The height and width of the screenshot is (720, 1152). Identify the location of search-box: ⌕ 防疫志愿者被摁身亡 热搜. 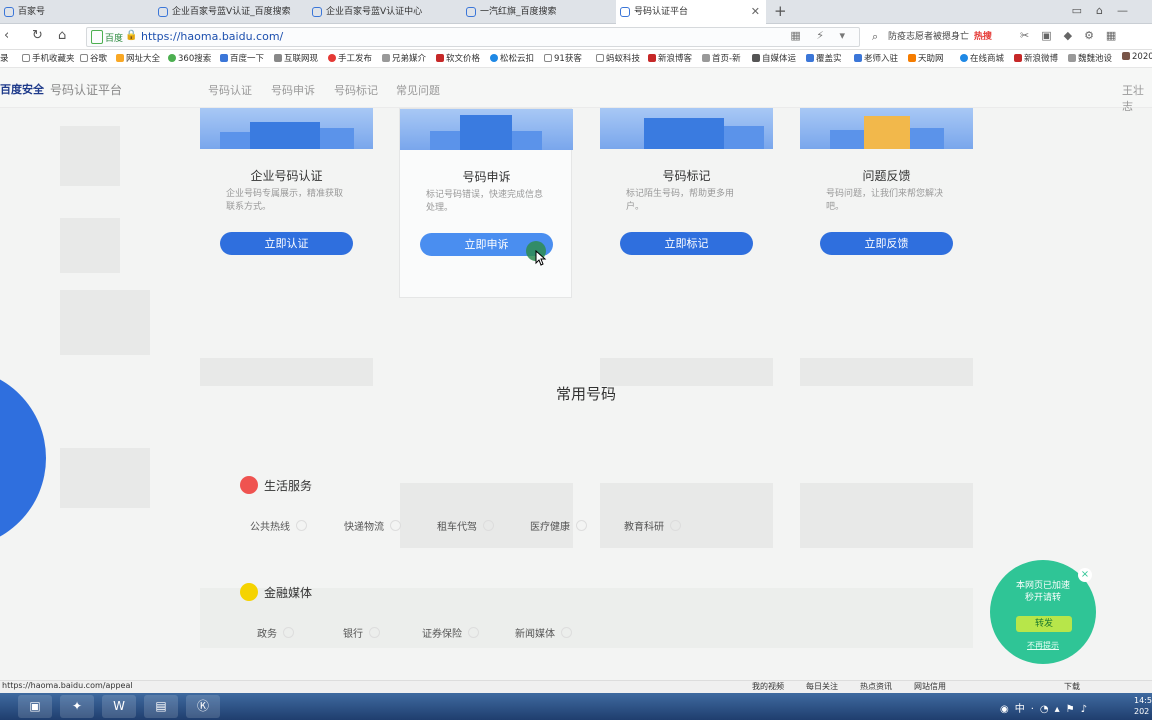
(938, 37).